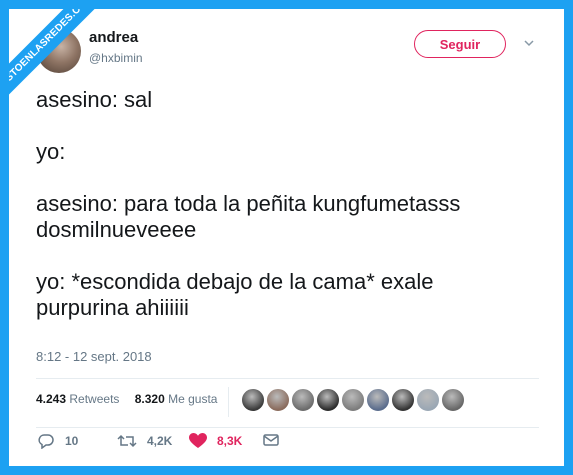  What do you see at coordinates (51, 151) in the screenshot?
I see `tweet-line: yo:` at bounding box center [51, 151].